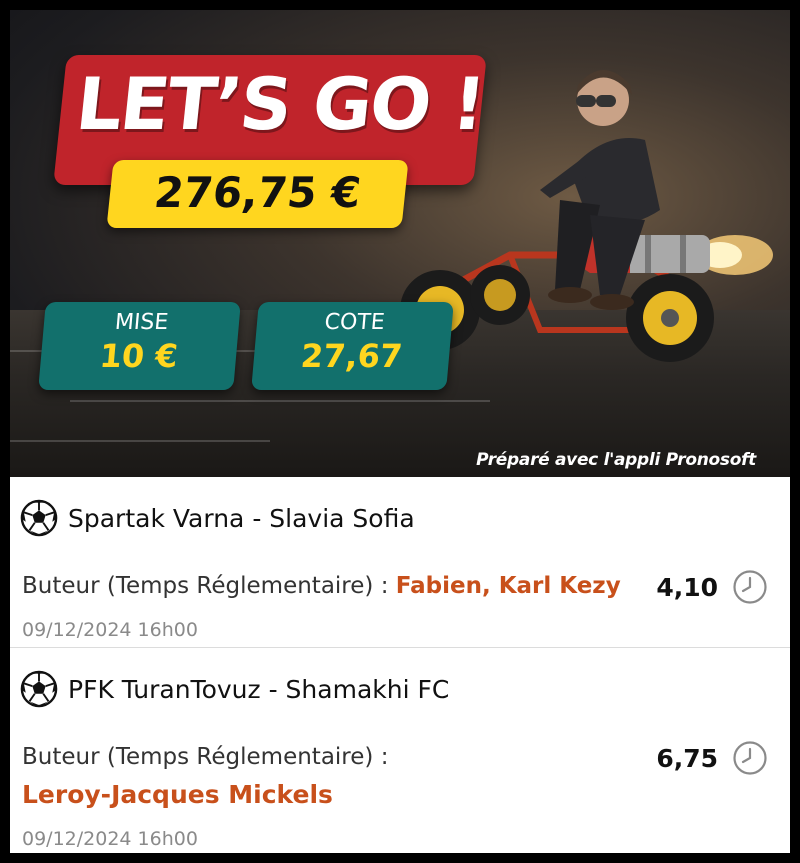 This screenshot has height=863, width=800. Describe the element at coordinates (351, 356) in the screenshot. I see `total-odds-value: 27,67` at that location.